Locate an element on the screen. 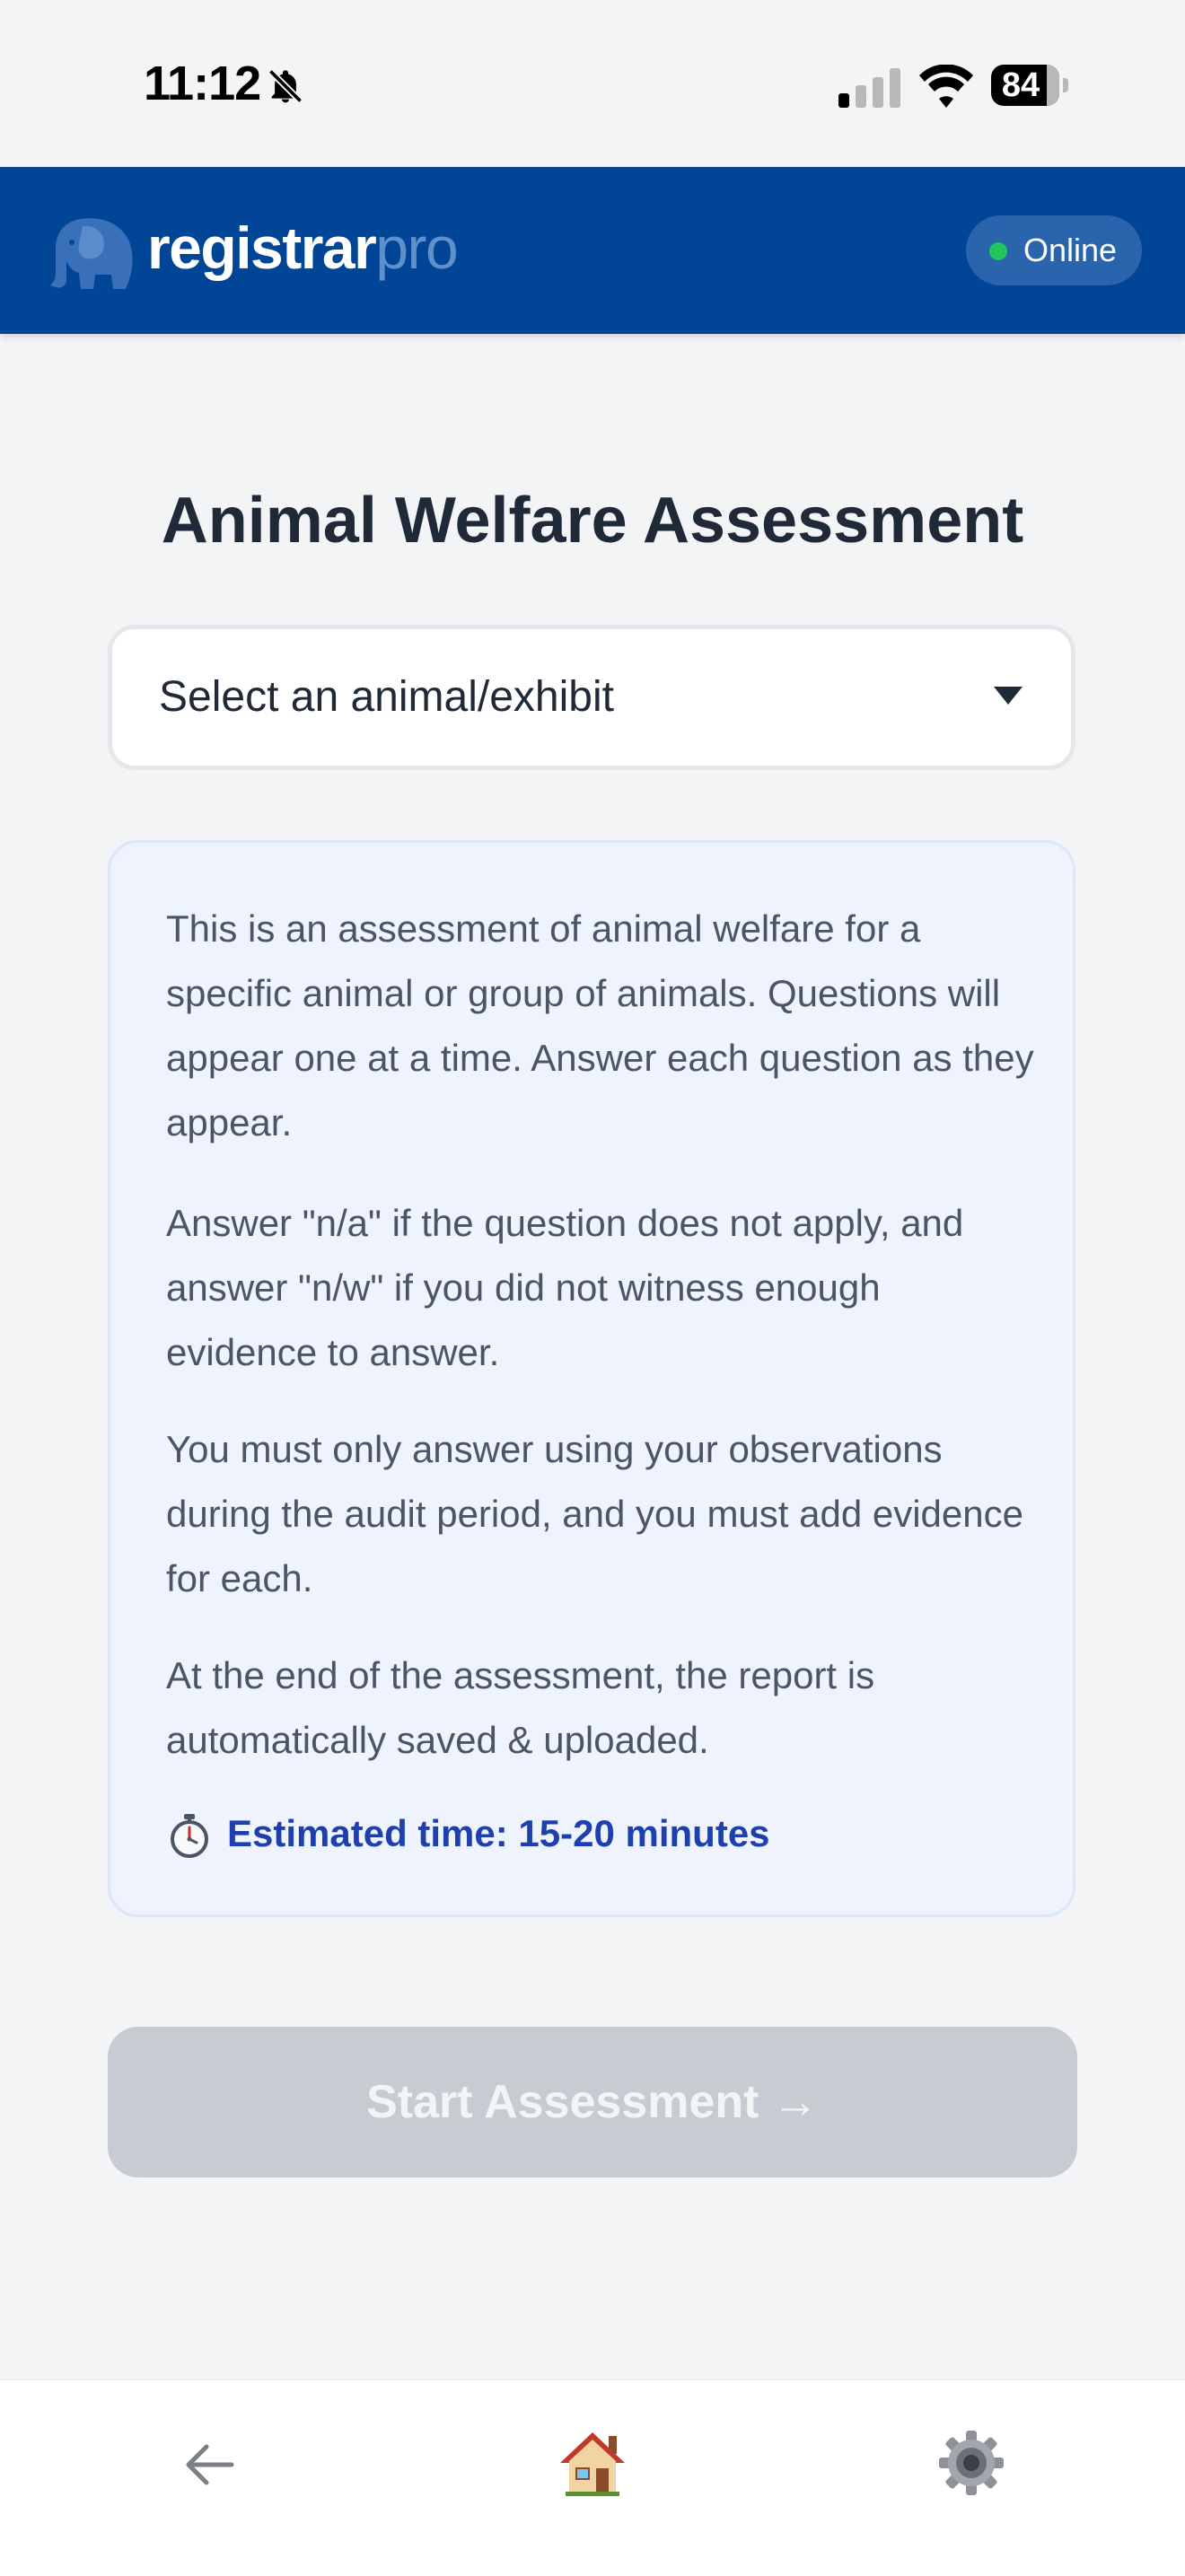  online-status-badge: Online is located at coordinates (1054, 250).